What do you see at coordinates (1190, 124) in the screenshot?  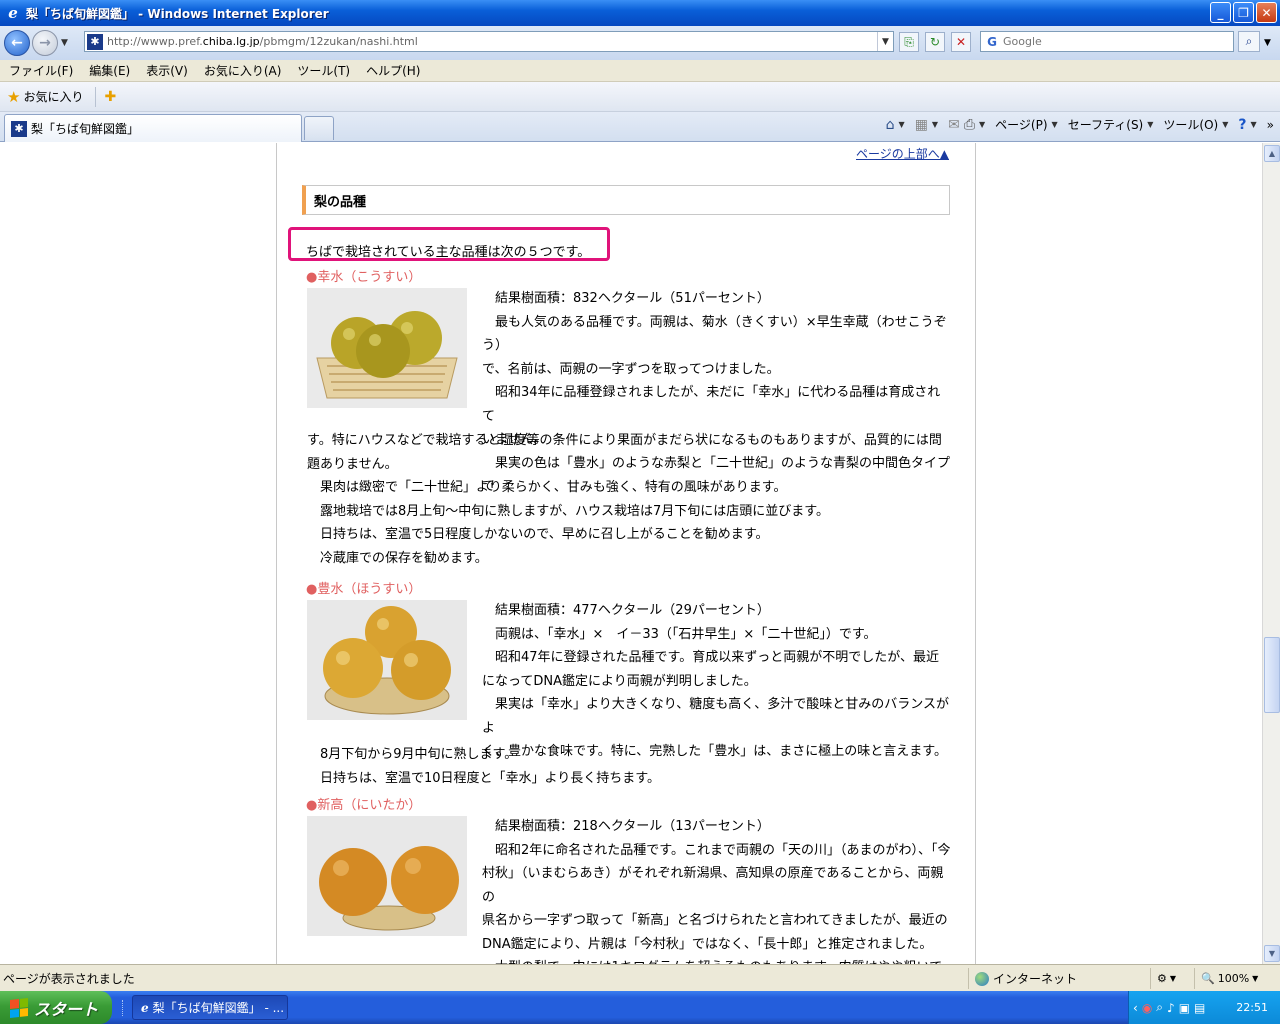 I see `tools-menu-button: ツール(O)` at bounding box center [1190, 124].